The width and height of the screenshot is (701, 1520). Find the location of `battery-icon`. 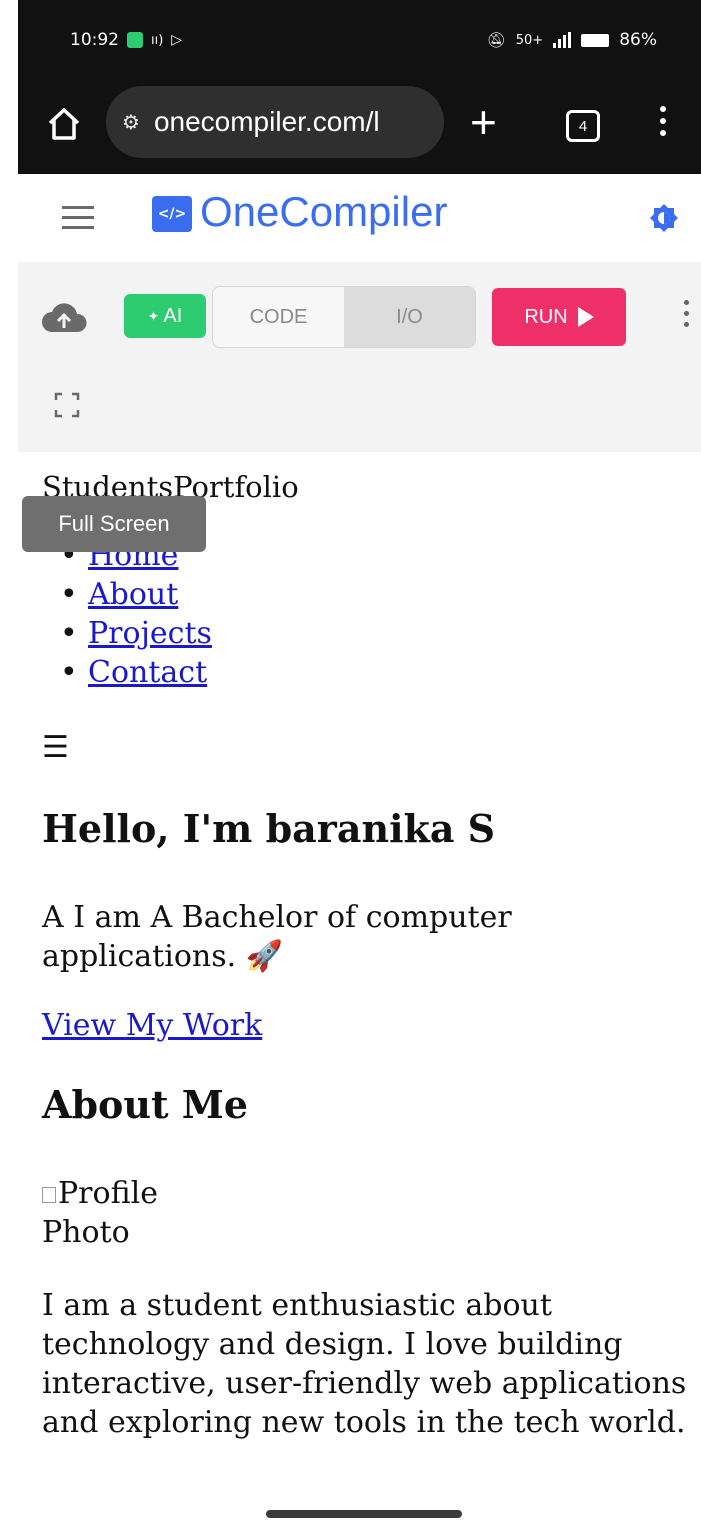

battery-icon is located at coordinates (595, 40).